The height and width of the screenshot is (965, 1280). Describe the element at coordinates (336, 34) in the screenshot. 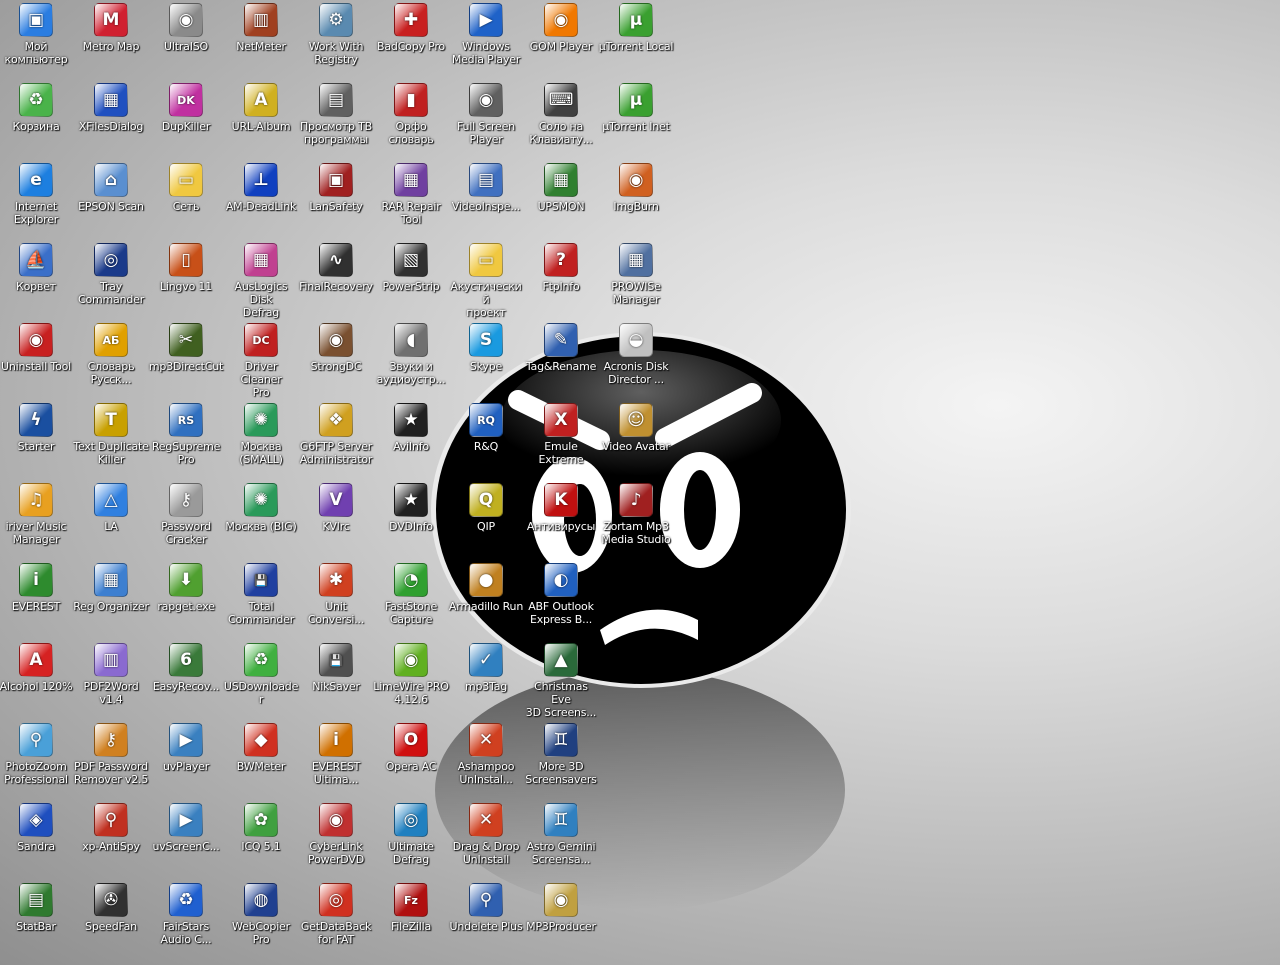

I see `desktop-shortcut-work-with-registry: ⚙ Work With Registry` at that location.